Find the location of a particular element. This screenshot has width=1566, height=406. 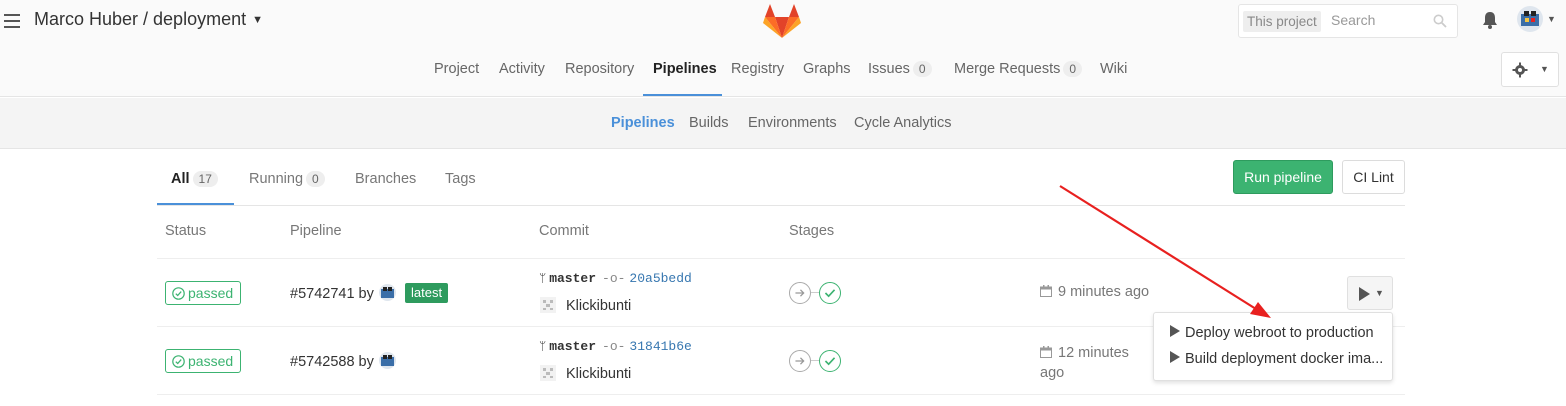

hamburger-menu-icon is located at coordinates (12, 21).